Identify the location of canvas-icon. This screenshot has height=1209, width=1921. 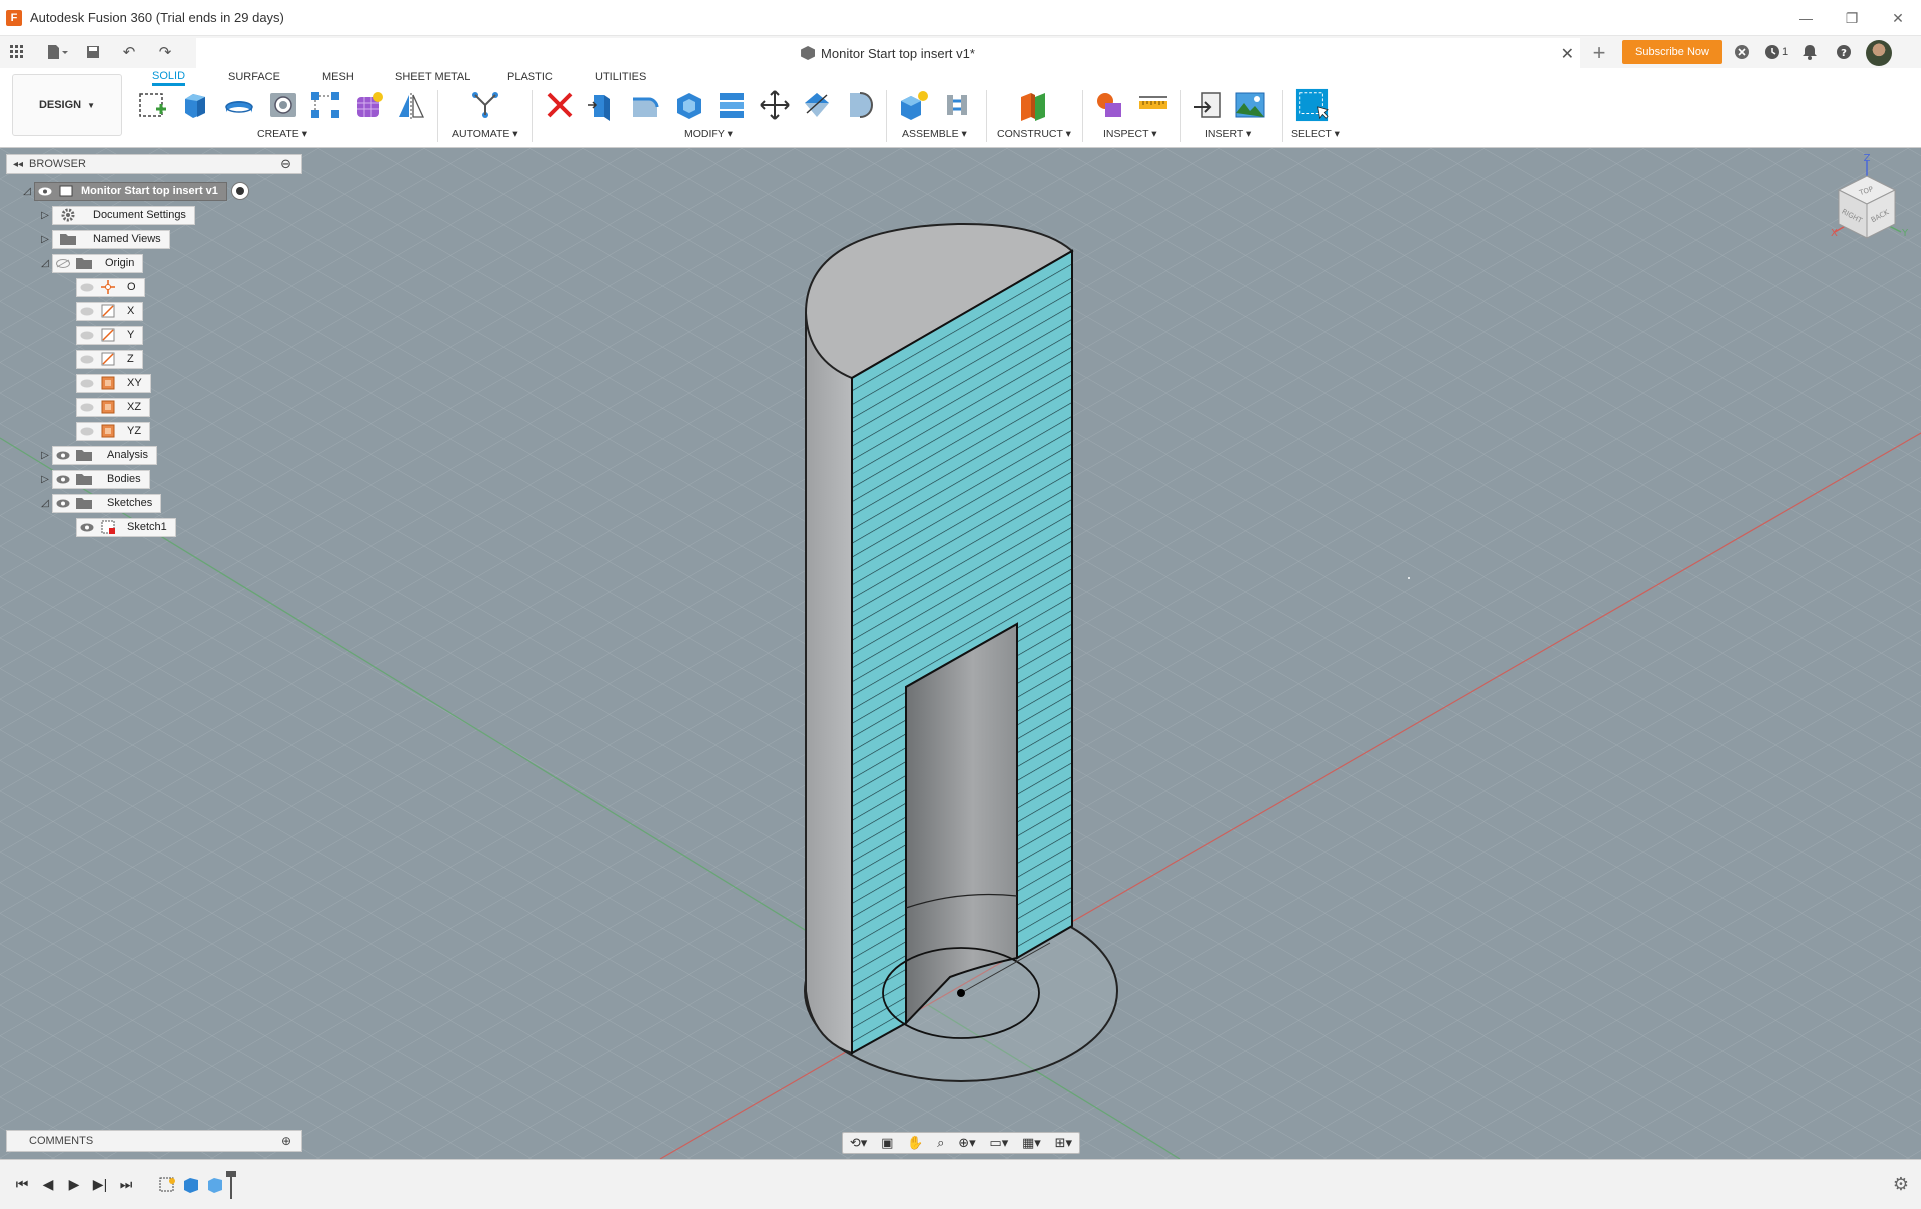
(1250, 105).